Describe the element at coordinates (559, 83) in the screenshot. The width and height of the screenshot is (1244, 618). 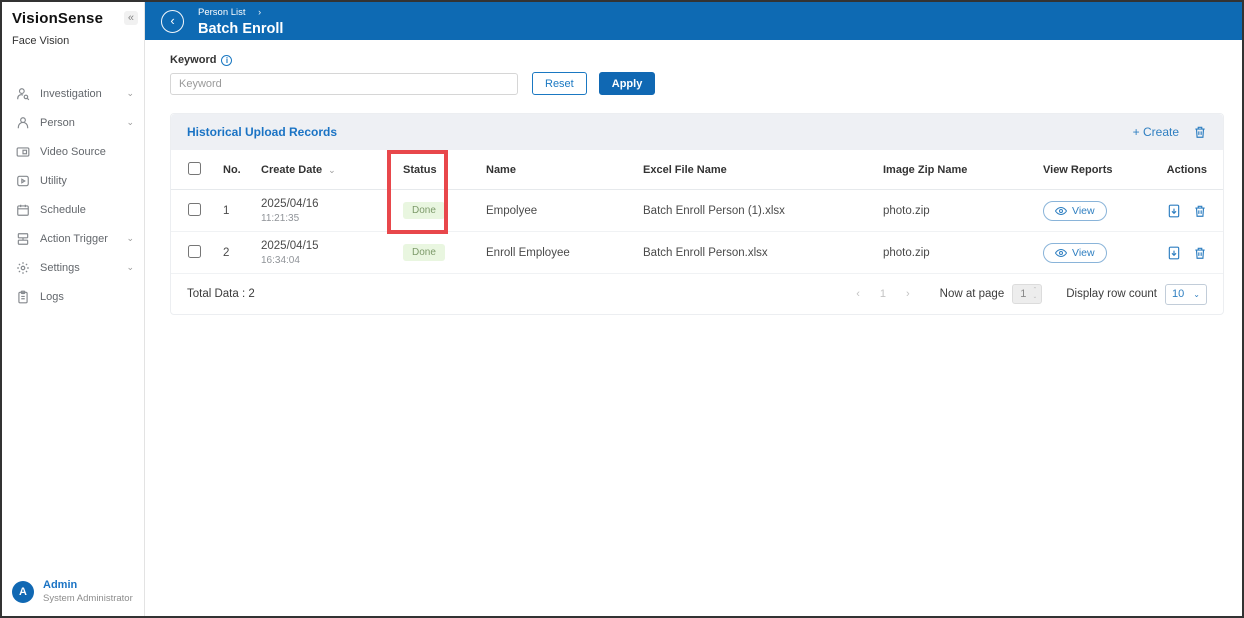
I see `reset-button: Reset` at that location.